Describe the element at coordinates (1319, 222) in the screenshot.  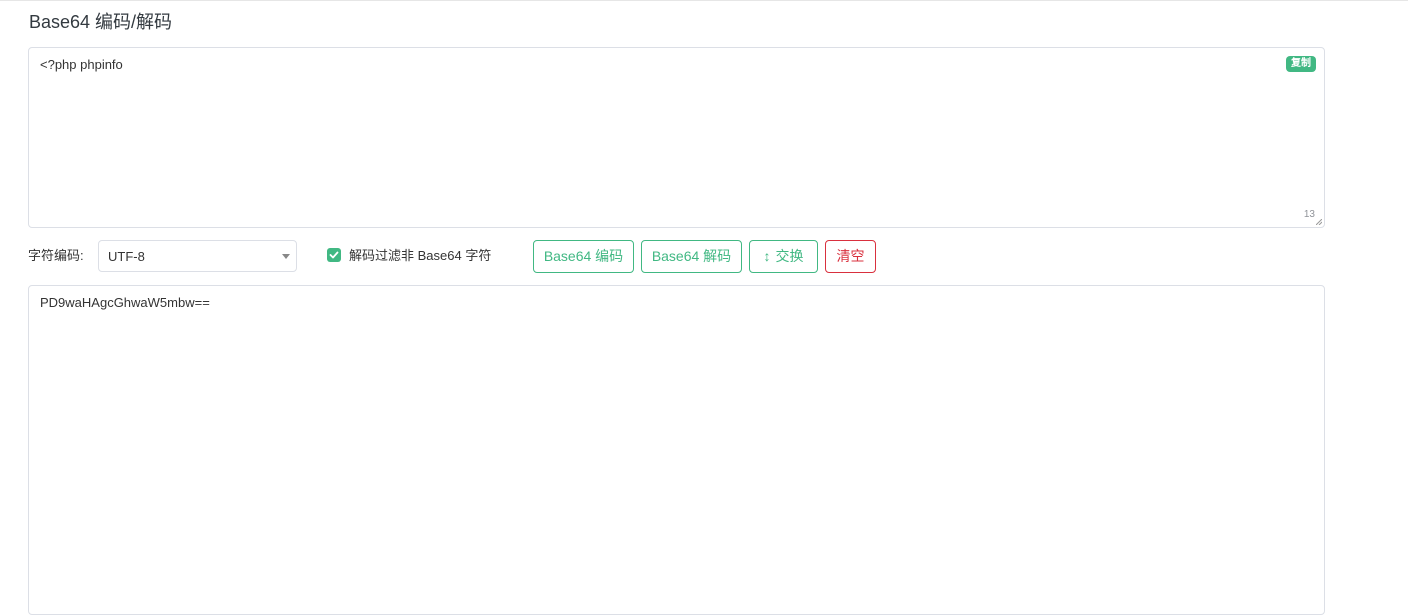
I see `resize-handle-icon` at that location.